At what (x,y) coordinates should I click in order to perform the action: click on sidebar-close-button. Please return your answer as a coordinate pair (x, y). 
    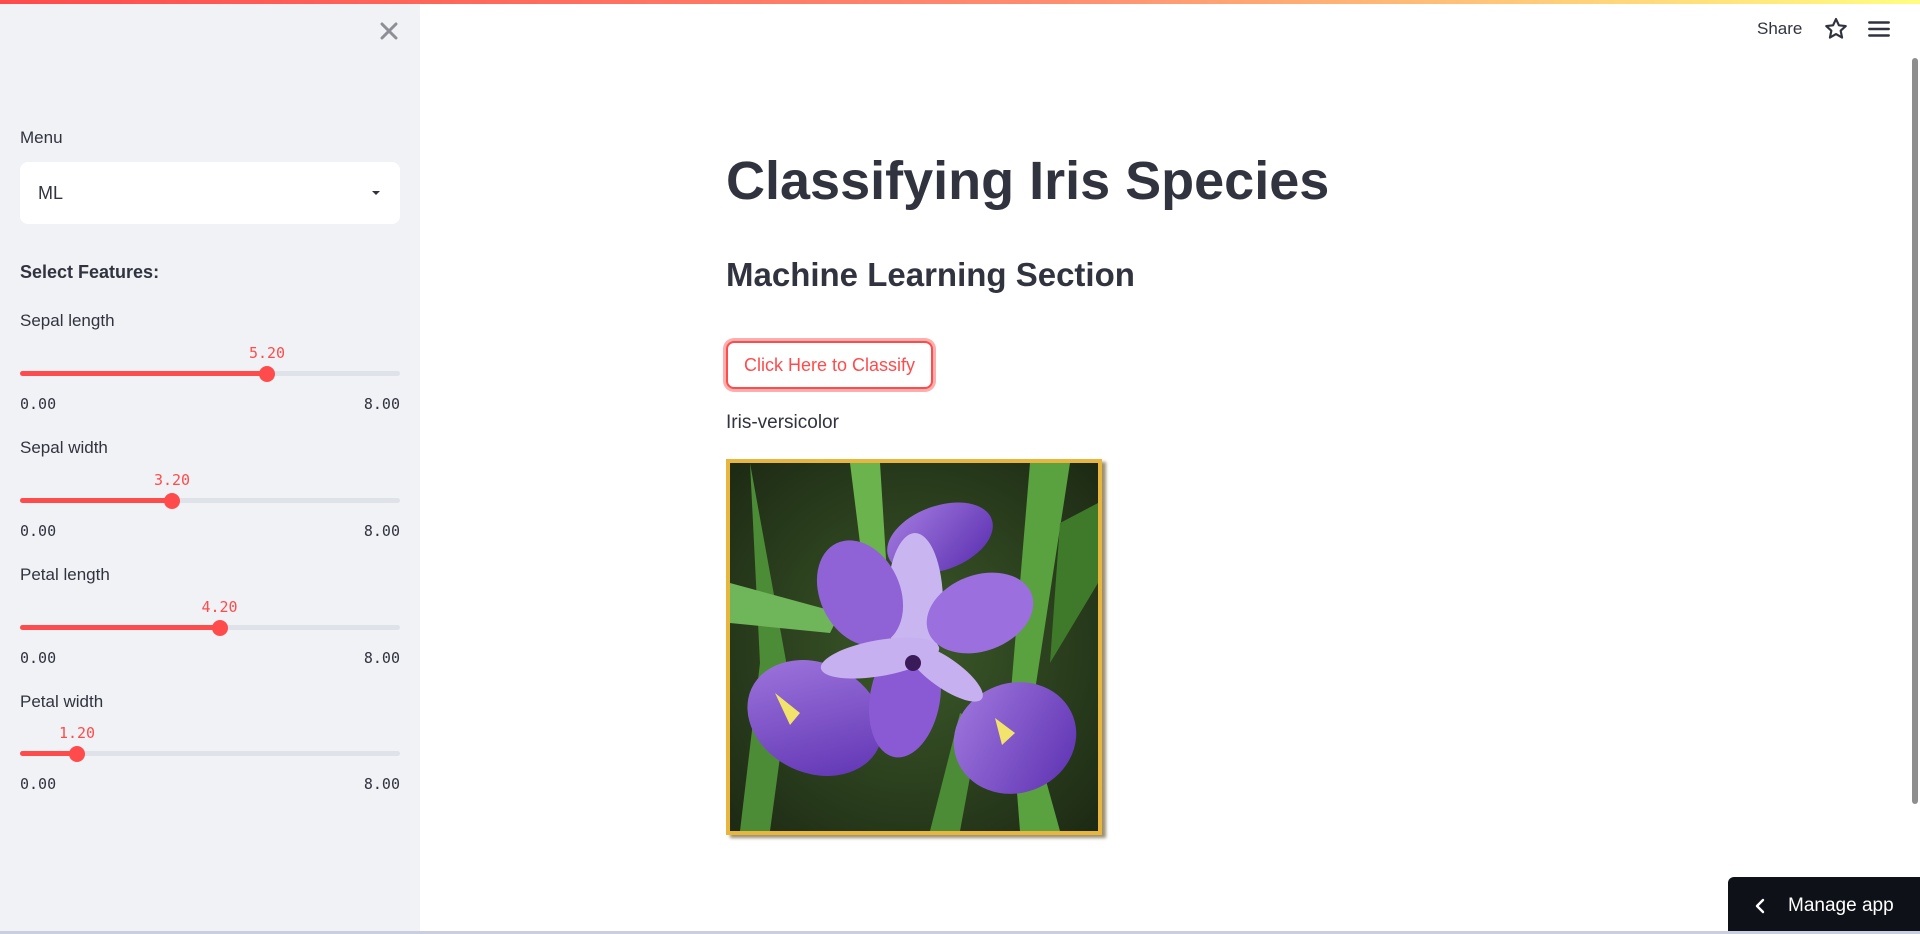
    Looking at the image, I should click on (389, 31).